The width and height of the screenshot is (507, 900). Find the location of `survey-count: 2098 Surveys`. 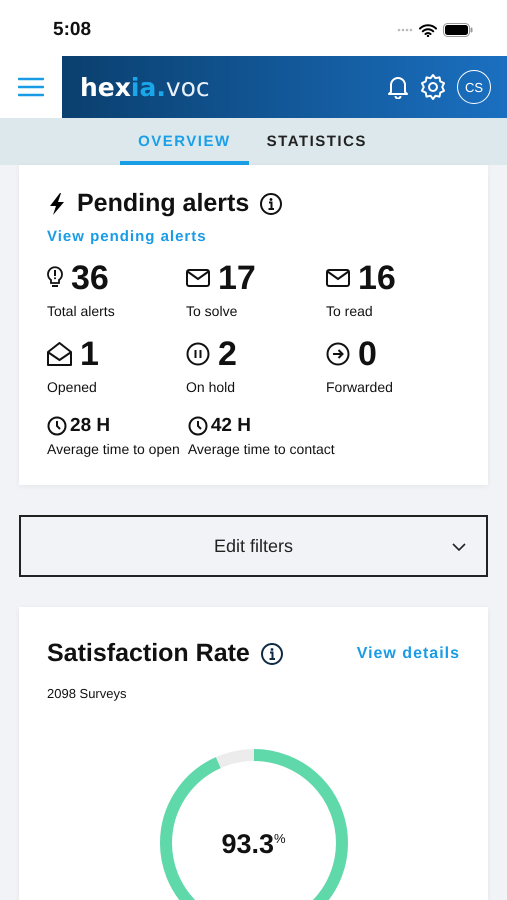

survey-count: 2098 Surveys is located at coordinates (87, 693).